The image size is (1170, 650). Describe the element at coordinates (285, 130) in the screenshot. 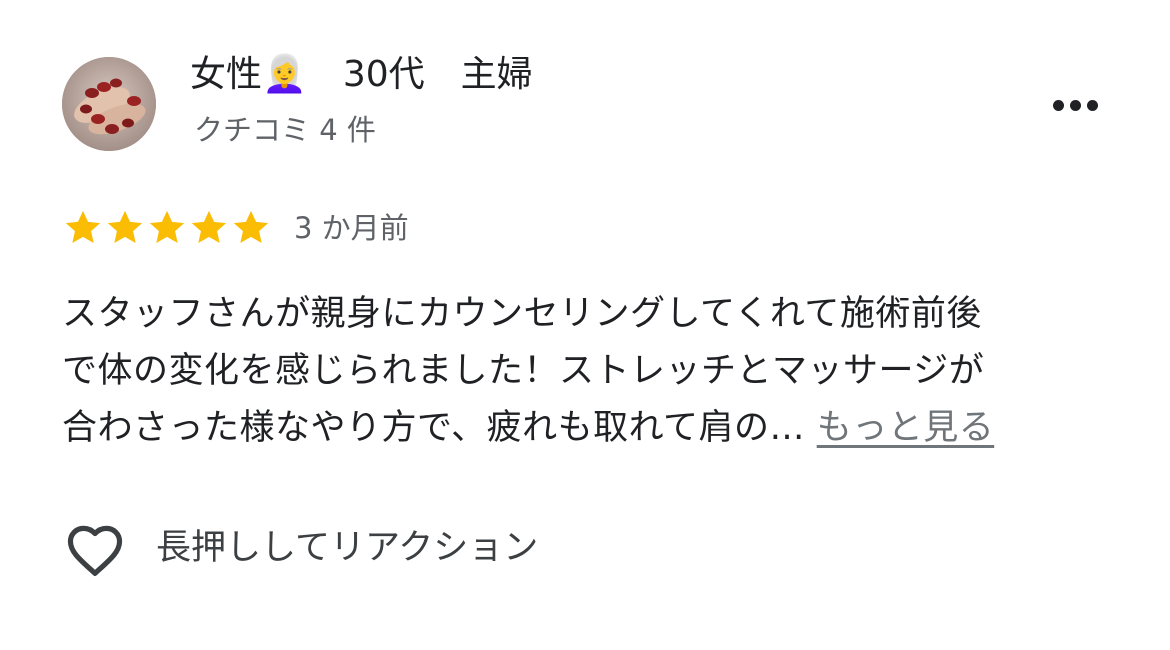

I see `review-count: クチコミ 4 件` at that location.